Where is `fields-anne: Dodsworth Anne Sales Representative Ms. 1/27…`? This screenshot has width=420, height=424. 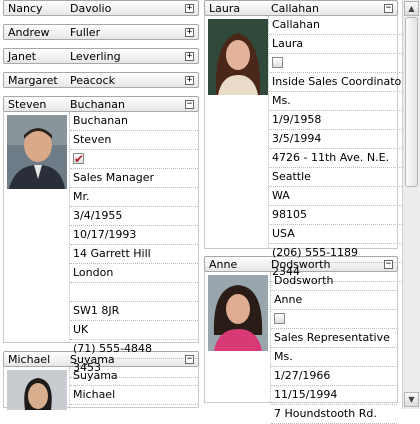 fields-anne: Dodsworth Anne Sales Representative Ms. 1/27… is located at coordinates (334, 348).